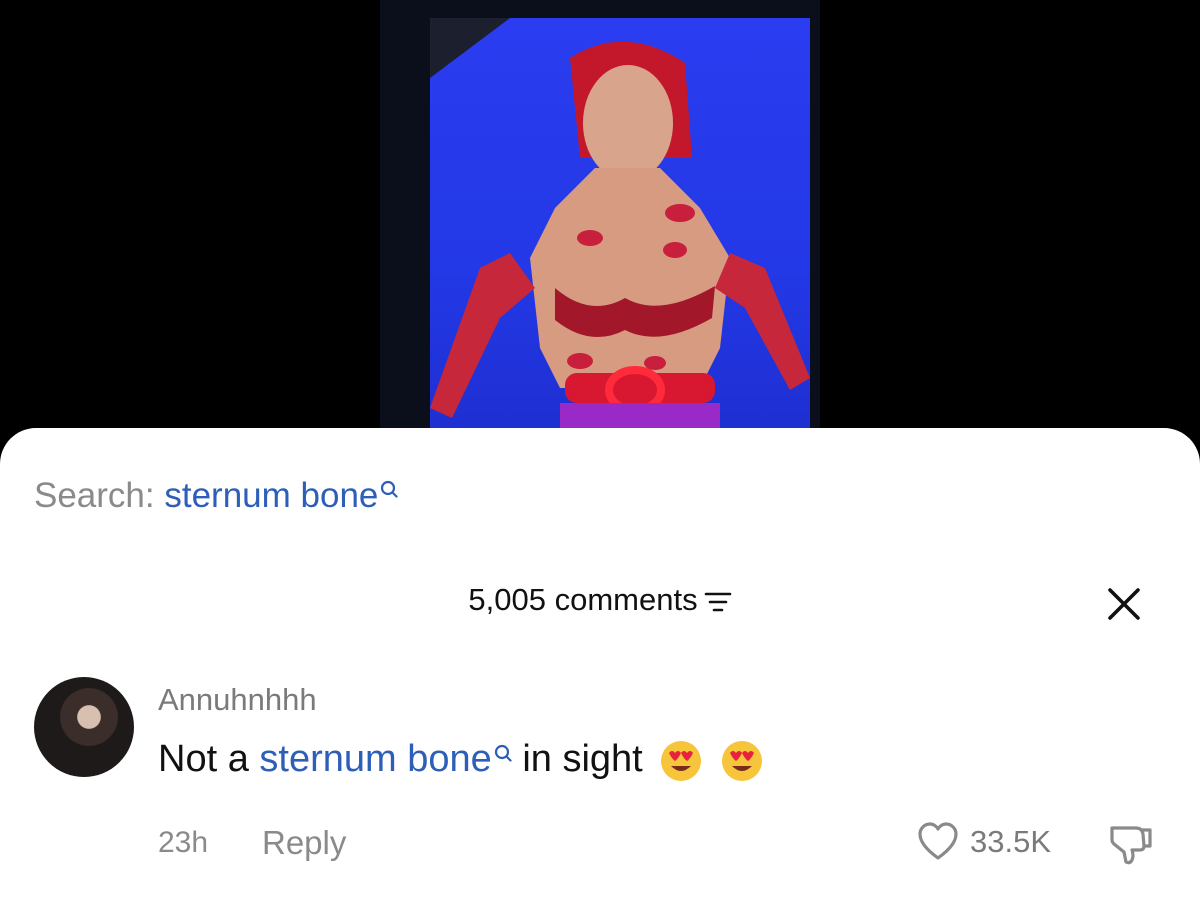  Describe the element at coordinates (209, 759) in the screenshot. I see `comment-text-before: Not a` at that location.